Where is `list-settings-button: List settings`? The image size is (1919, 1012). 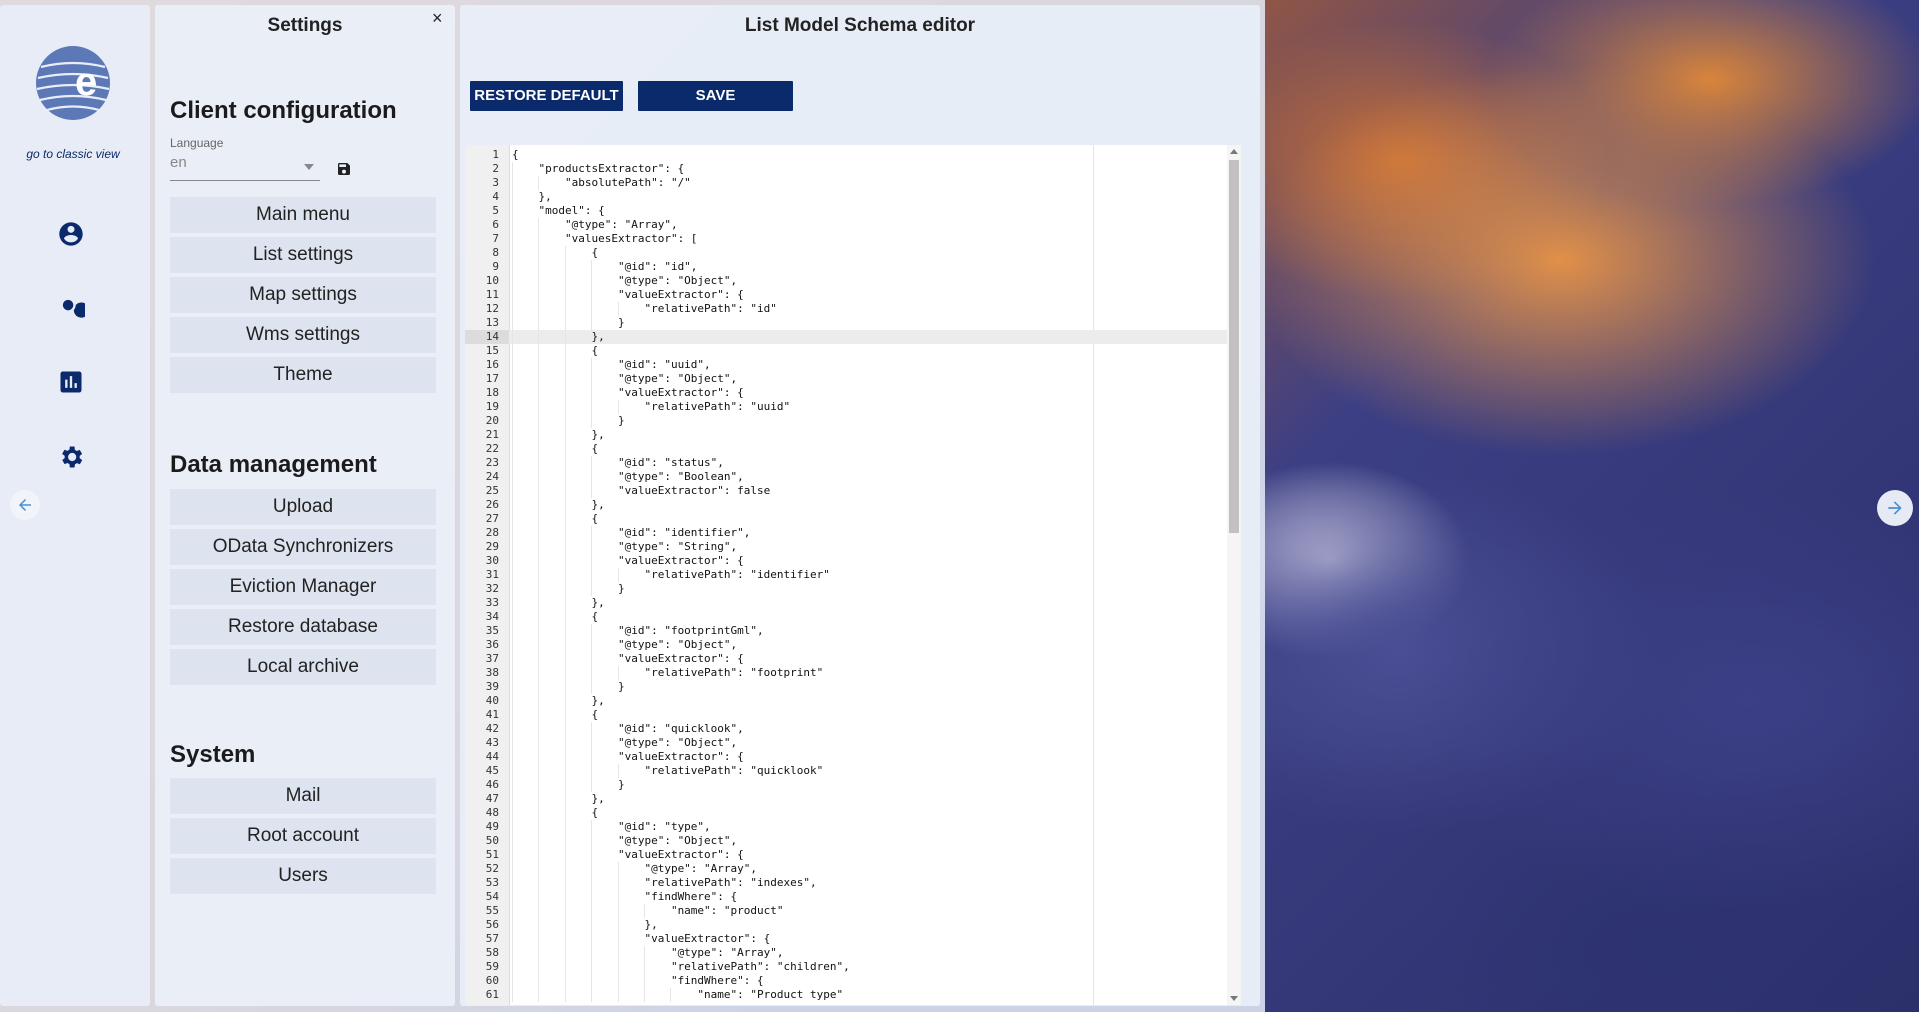 list-settings-button: List settings is located at coordinates (303, 255).